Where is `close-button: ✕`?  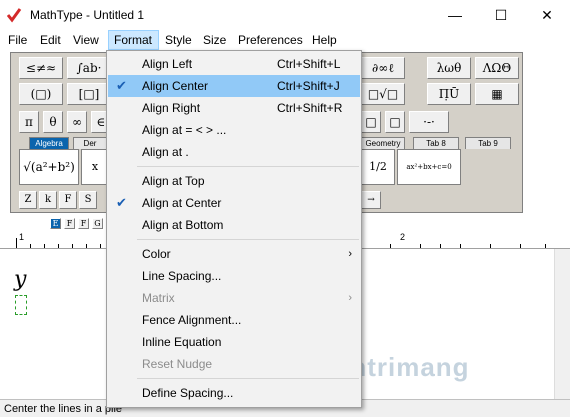
close-button: ✕ is located at coordinates (547, 15).